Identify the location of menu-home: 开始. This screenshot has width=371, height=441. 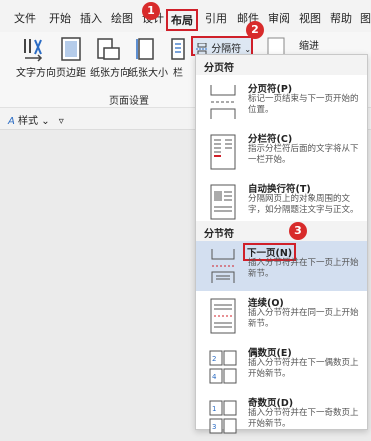
(60, 18).